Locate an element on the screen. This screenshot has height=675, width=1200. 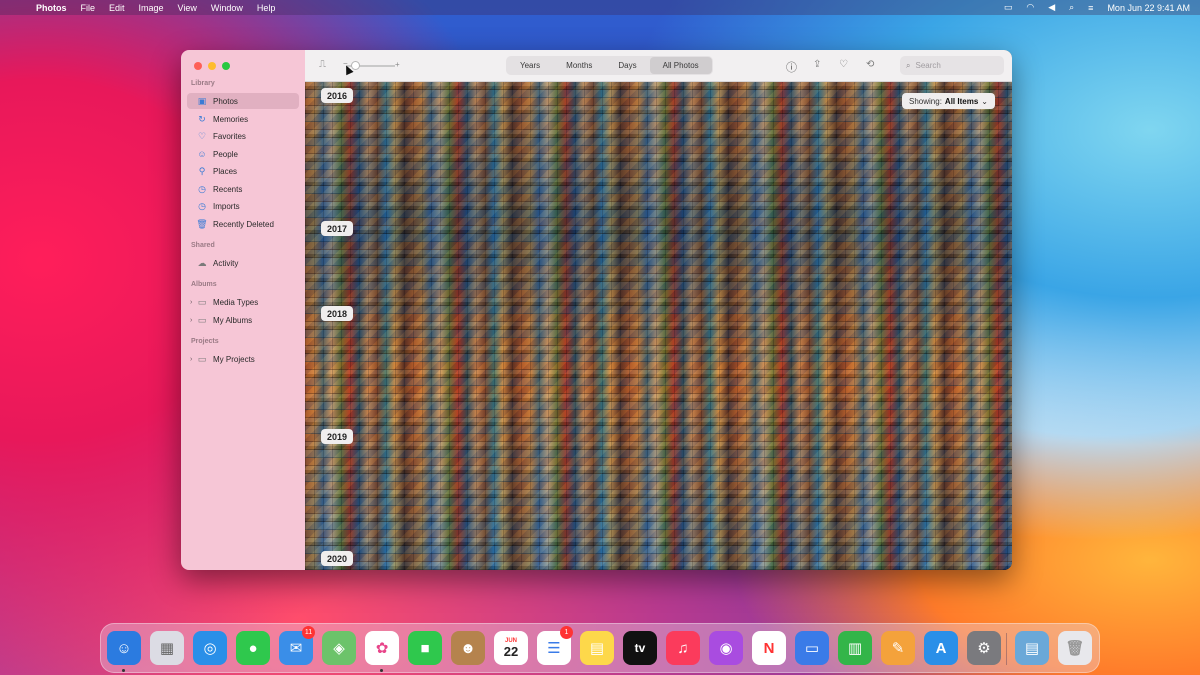
year-label-2020: 2020 is located at coordinates (337, 558).